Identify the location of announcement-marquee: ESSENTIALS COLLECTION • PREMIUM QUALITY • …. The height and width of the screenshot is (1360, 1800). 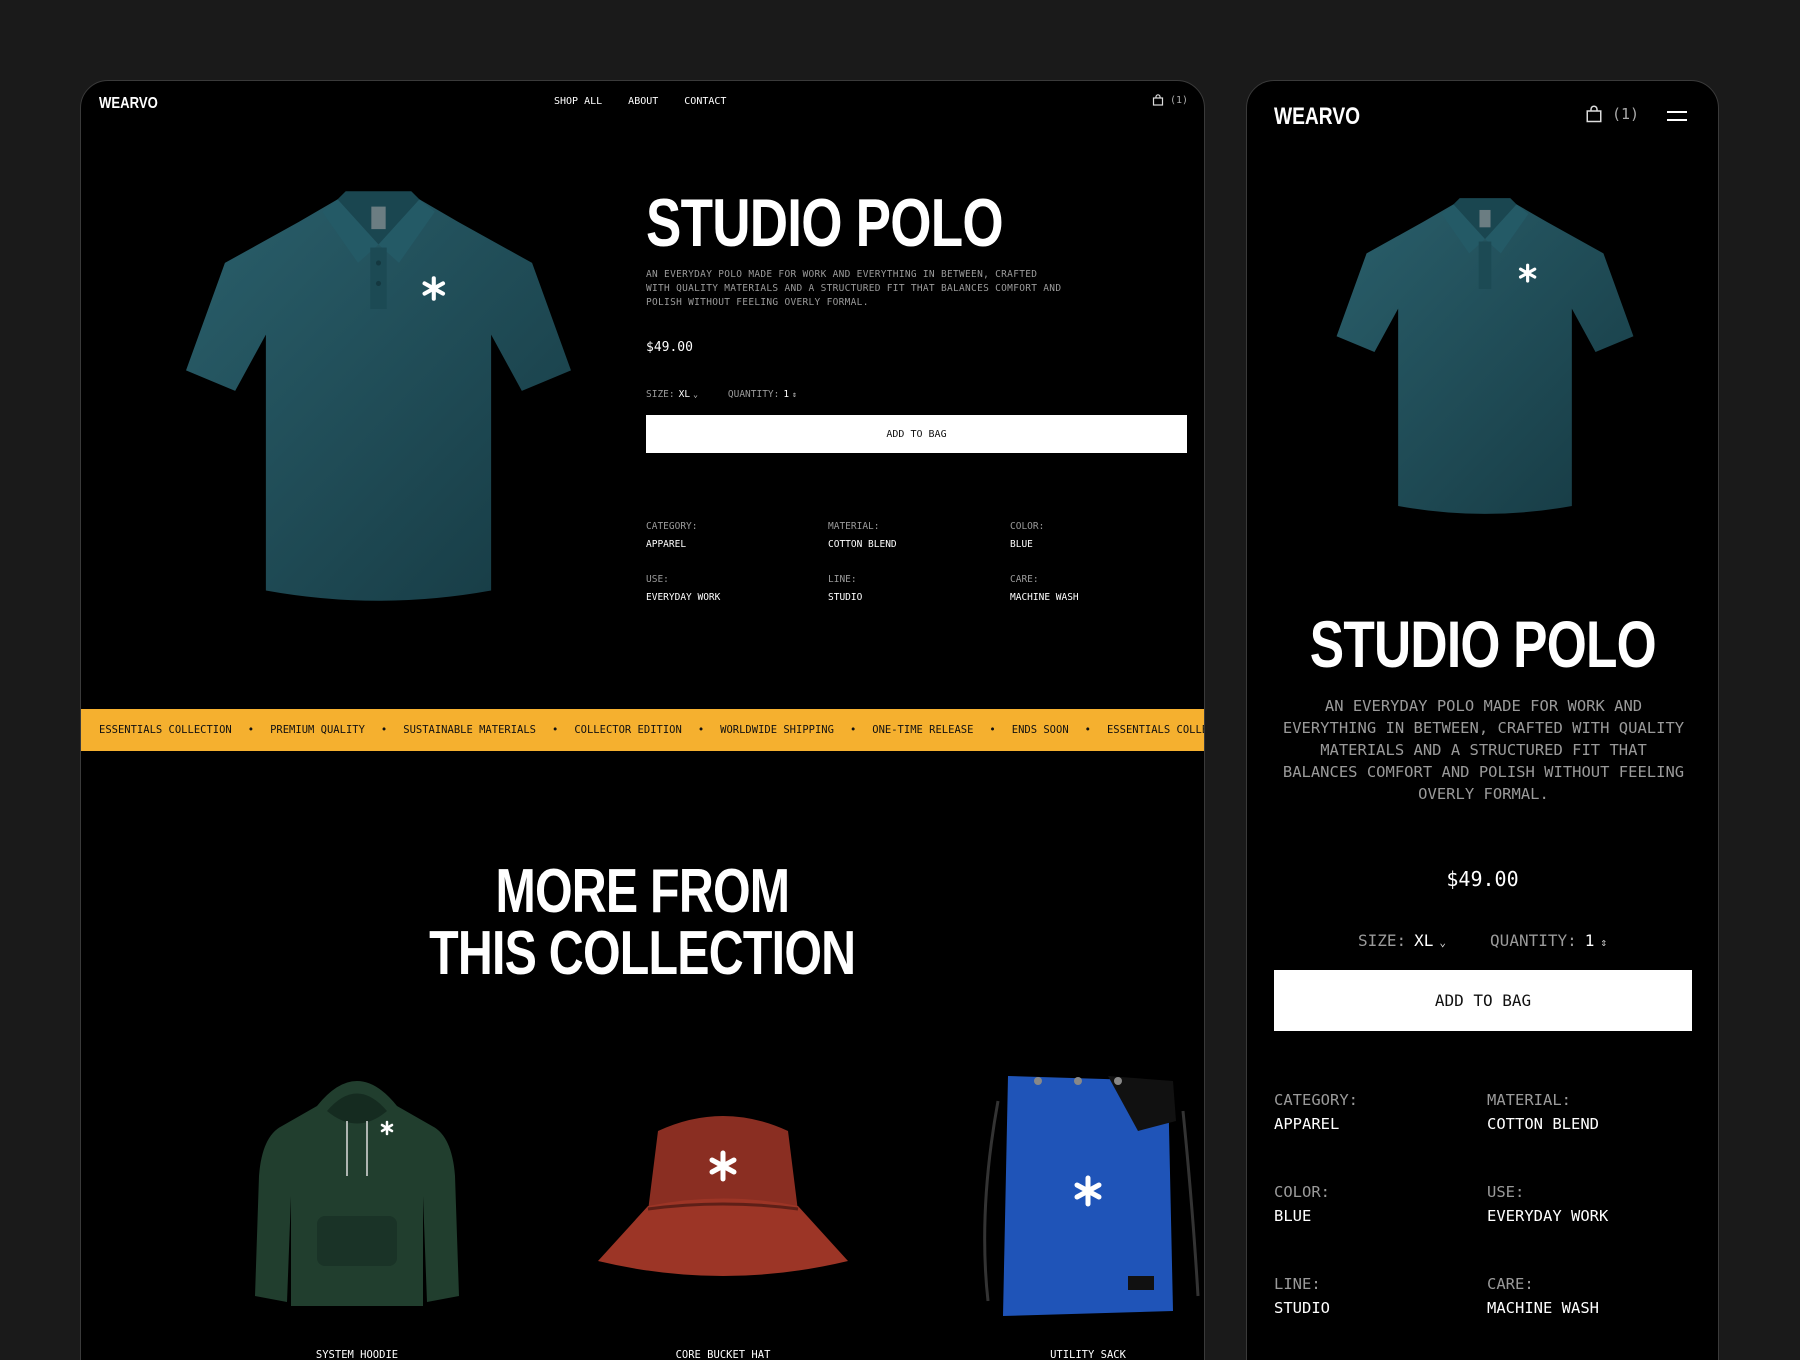
(642, 730).